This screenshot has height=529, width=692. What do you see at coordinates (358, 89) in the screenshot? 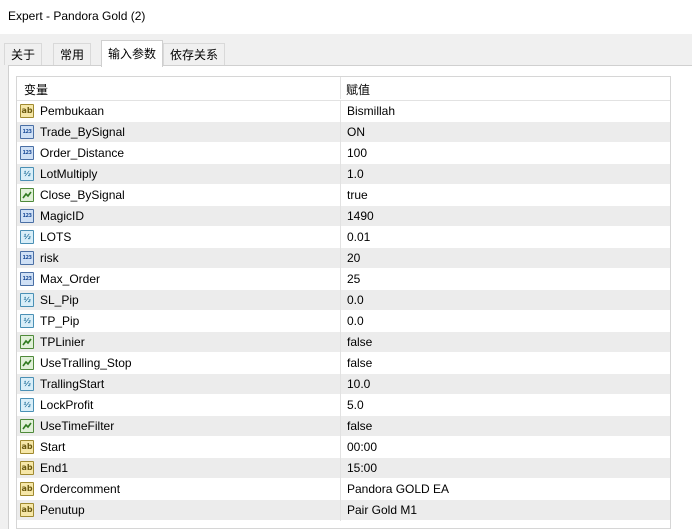
I see `column-header-value: 赋值` at bounding box center [358, 89].